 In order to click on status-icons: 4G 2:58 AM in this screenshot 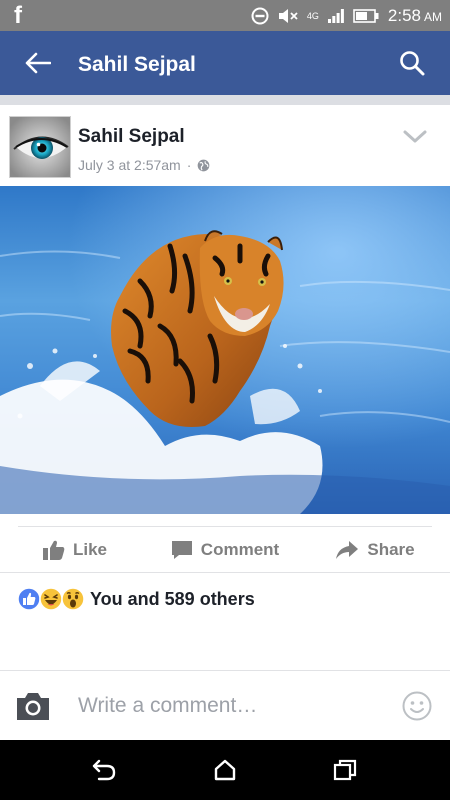, I will do `click(346, 16)`.